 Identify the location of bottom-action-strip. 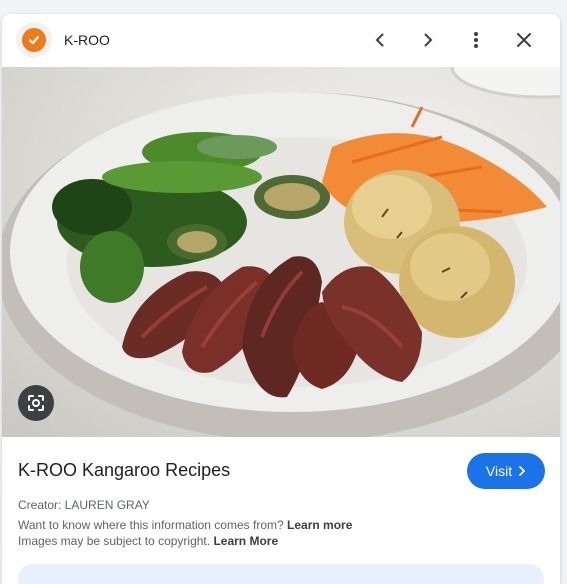
(281, 574).